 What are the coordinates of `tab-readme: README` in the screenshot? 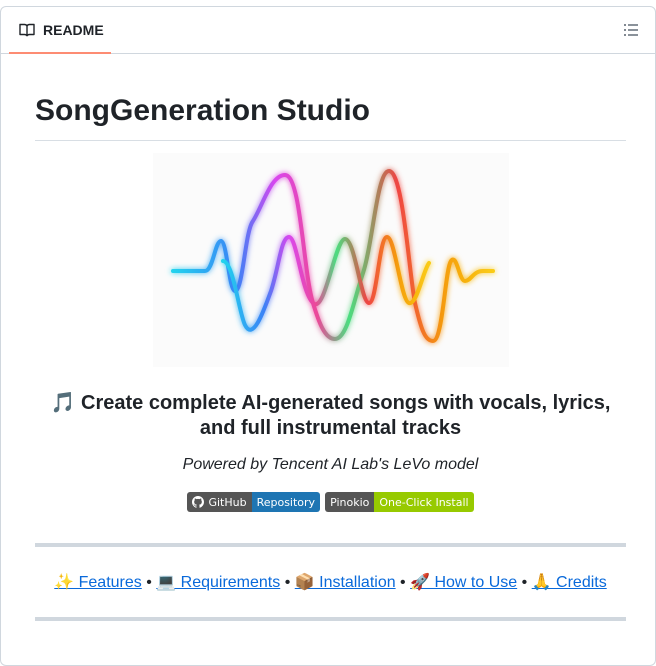 It's located at (60, 30).